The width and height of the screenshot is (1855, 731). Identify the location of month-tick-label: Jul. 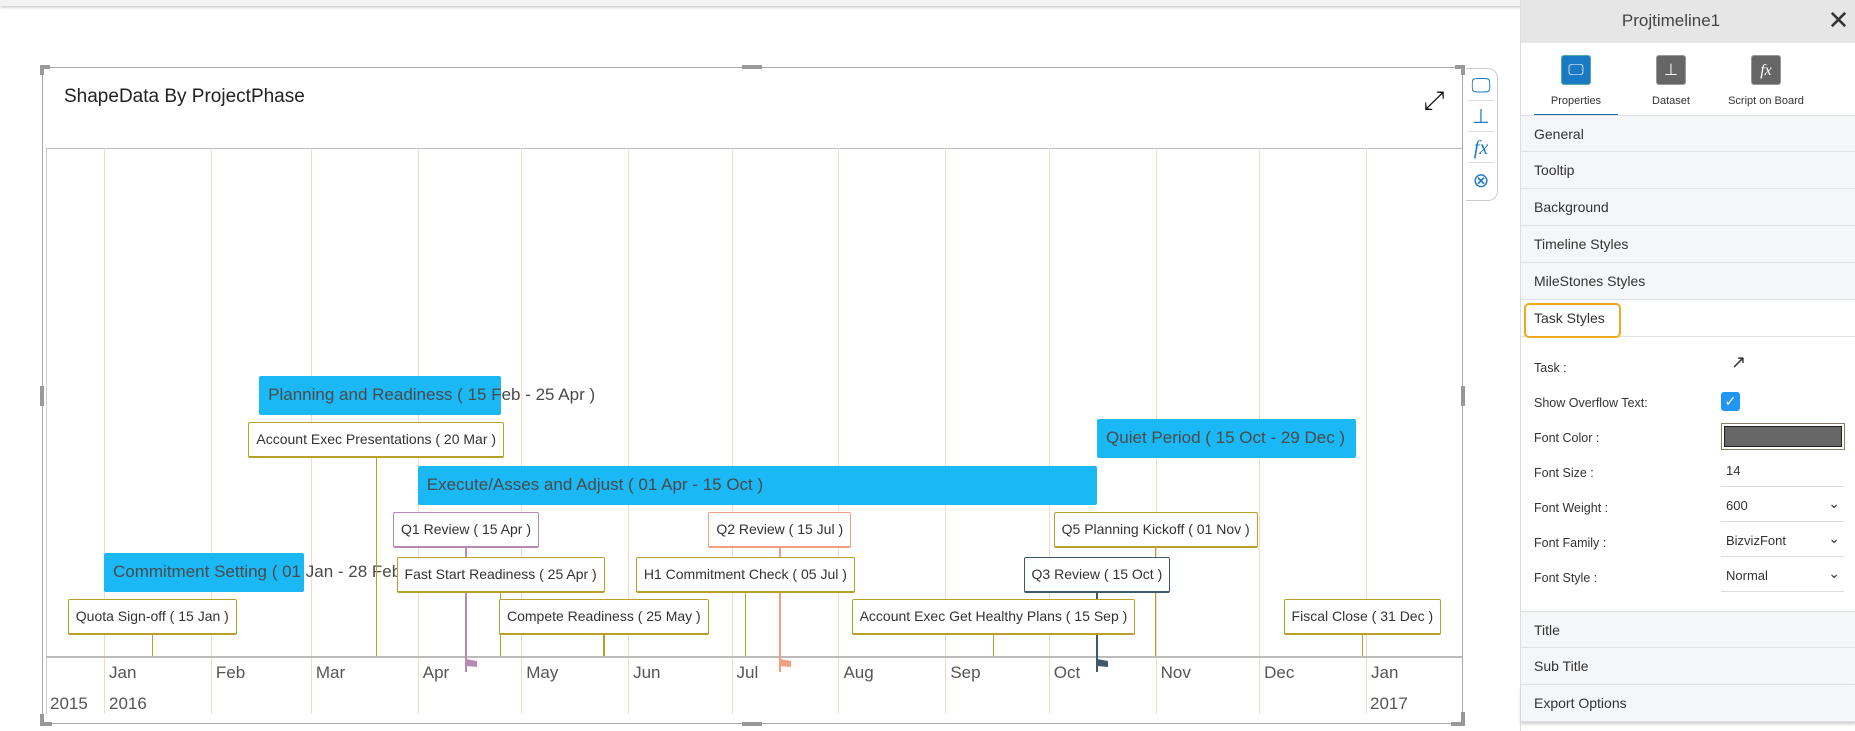
(747, 672).